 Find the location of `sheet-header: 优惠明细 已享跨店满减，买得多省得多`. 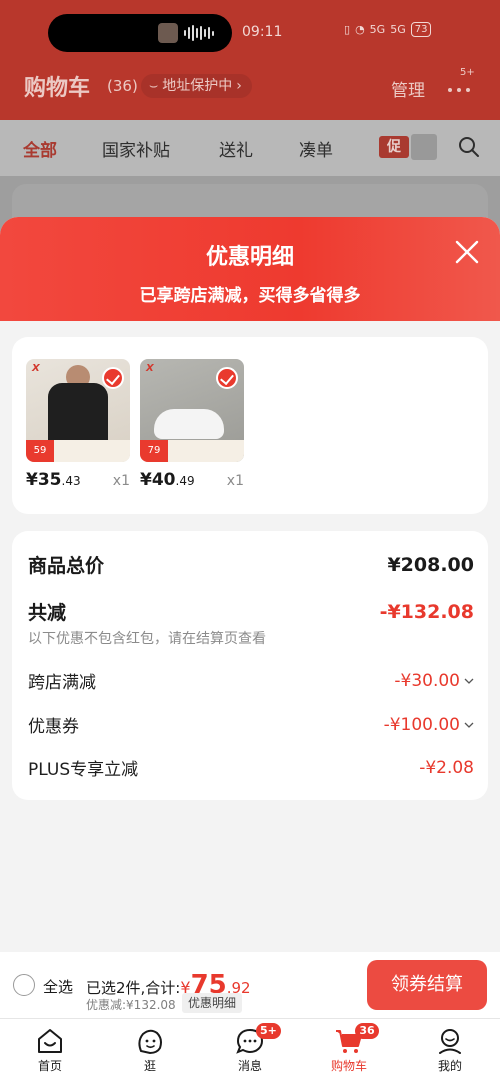

sheet-header: 优惠明细 已享跨店满减，买得多省得多 is located at coordinates (250, 269).